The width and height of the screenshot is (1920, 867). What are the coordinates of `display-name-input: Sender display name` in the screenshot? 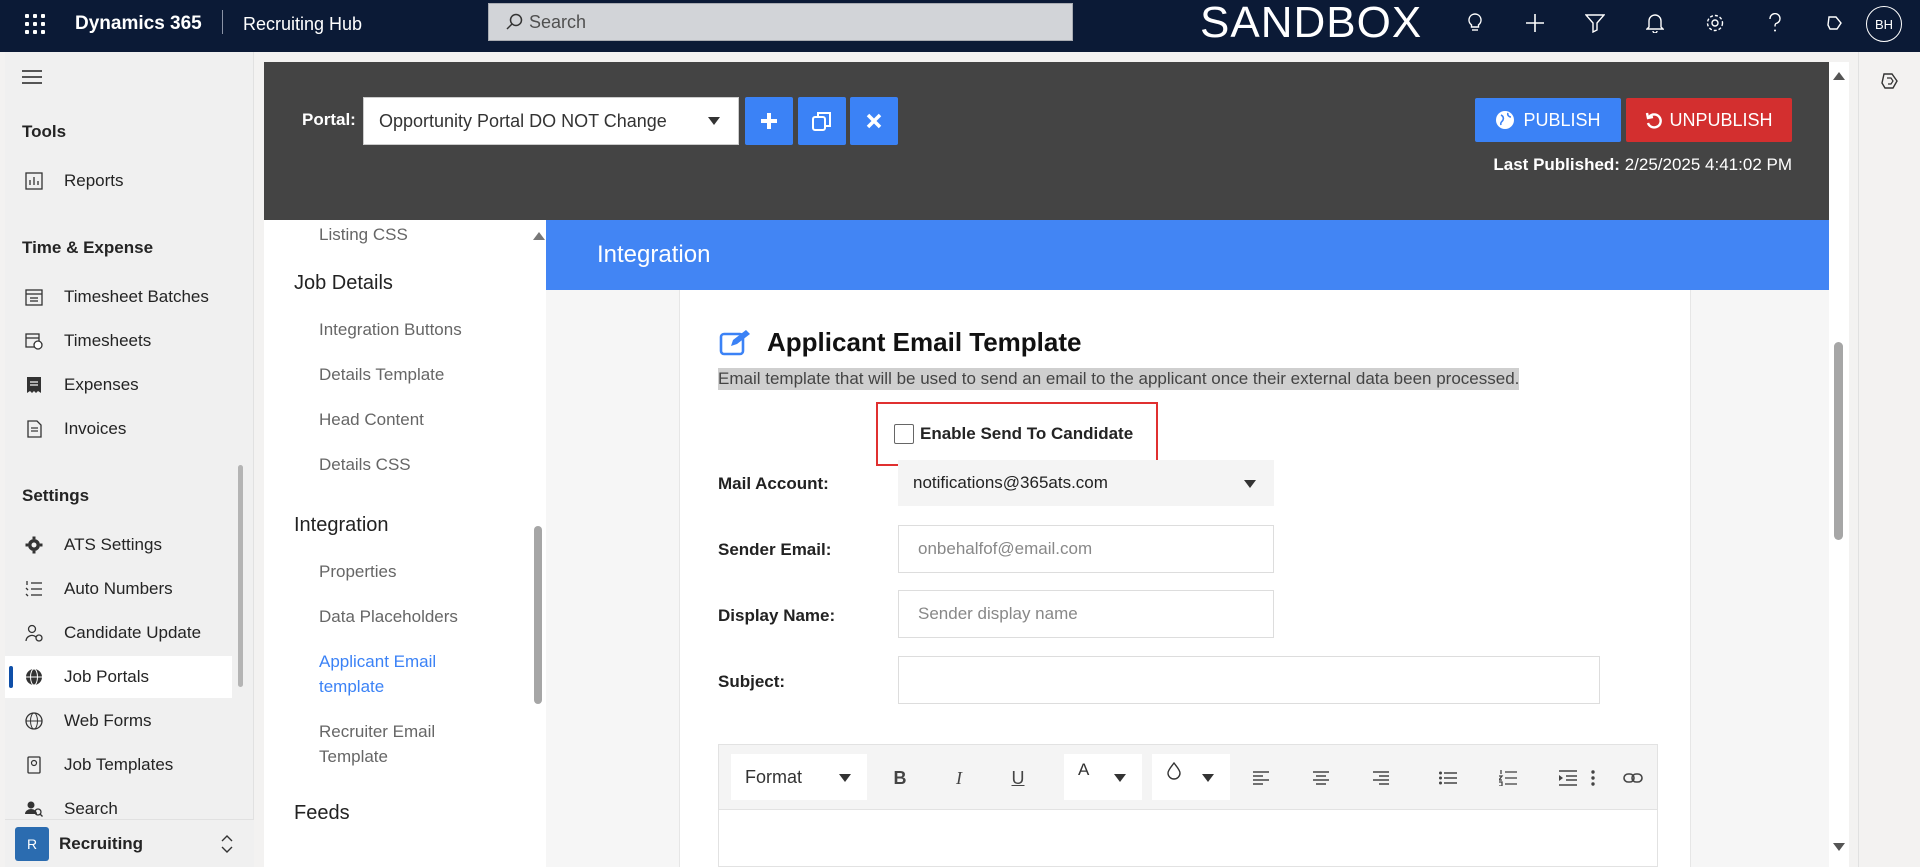 It's located at (1086, 614).